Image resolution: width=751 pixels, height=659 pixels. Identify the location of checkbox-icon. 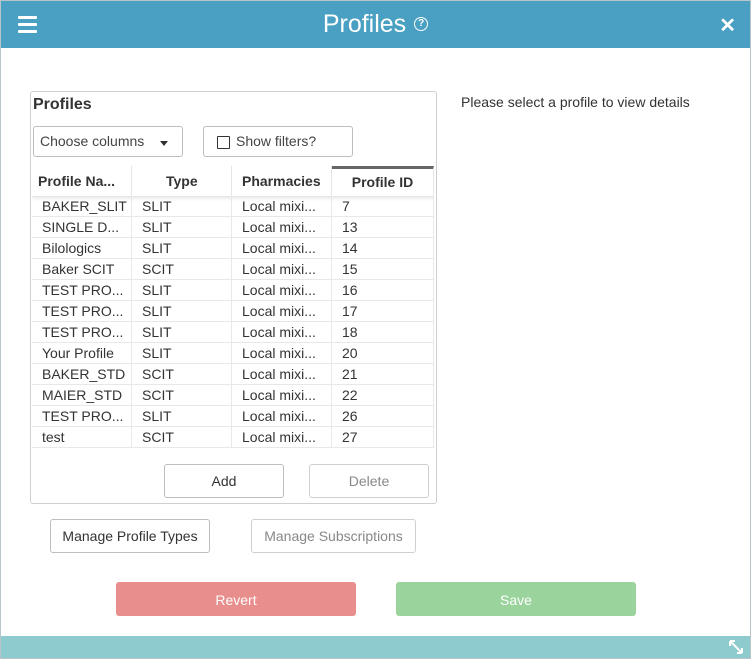
(223, 142).